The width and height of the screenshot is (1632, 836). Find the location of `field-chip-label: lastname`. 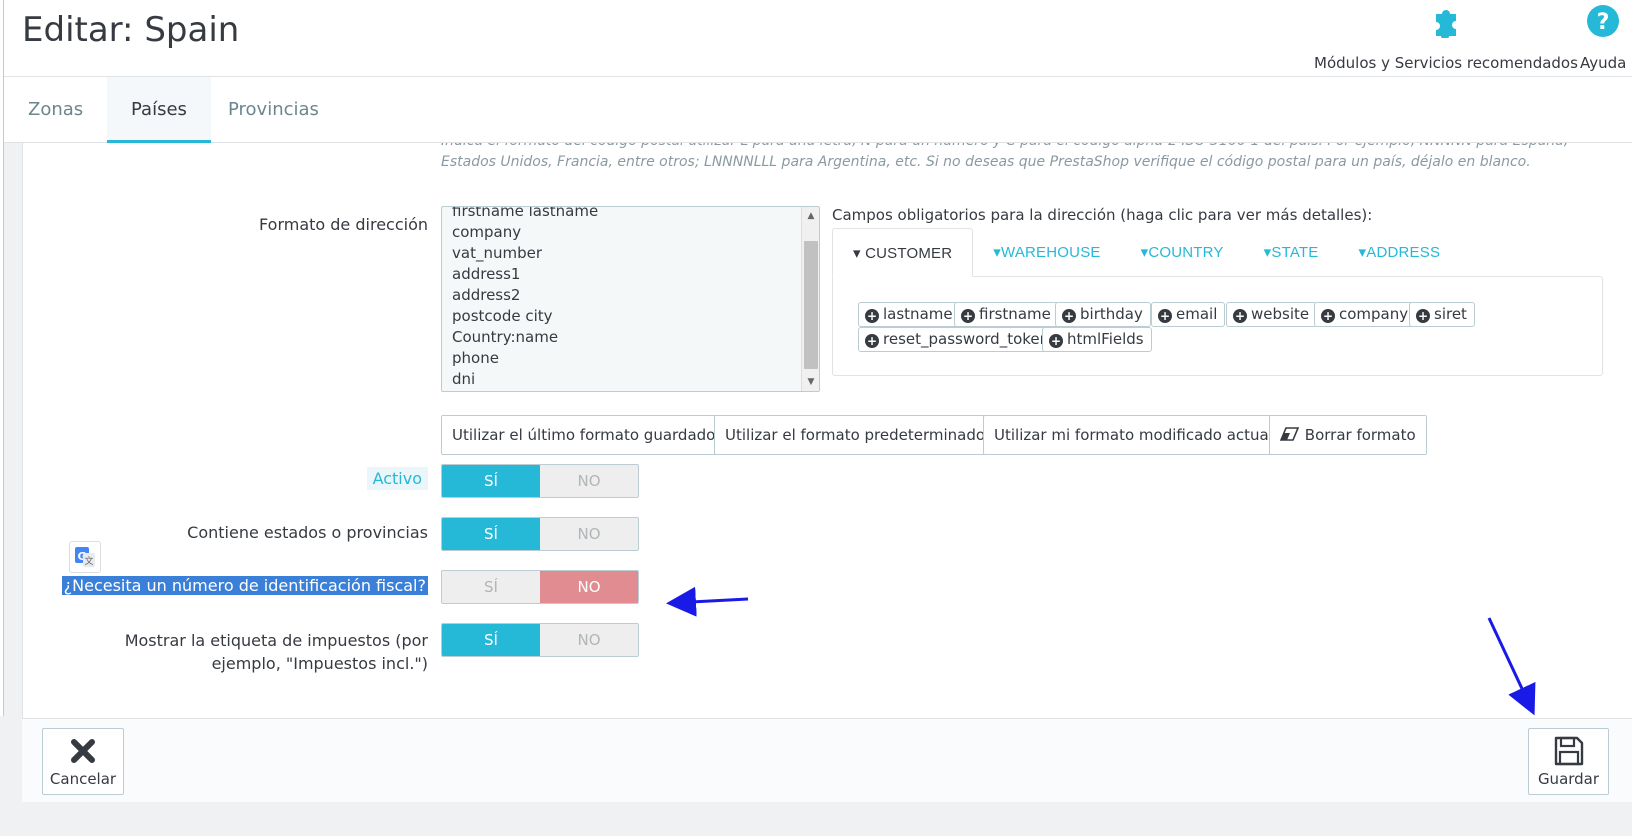

field-chip-label: lastname is located at coordinates (918, 314).